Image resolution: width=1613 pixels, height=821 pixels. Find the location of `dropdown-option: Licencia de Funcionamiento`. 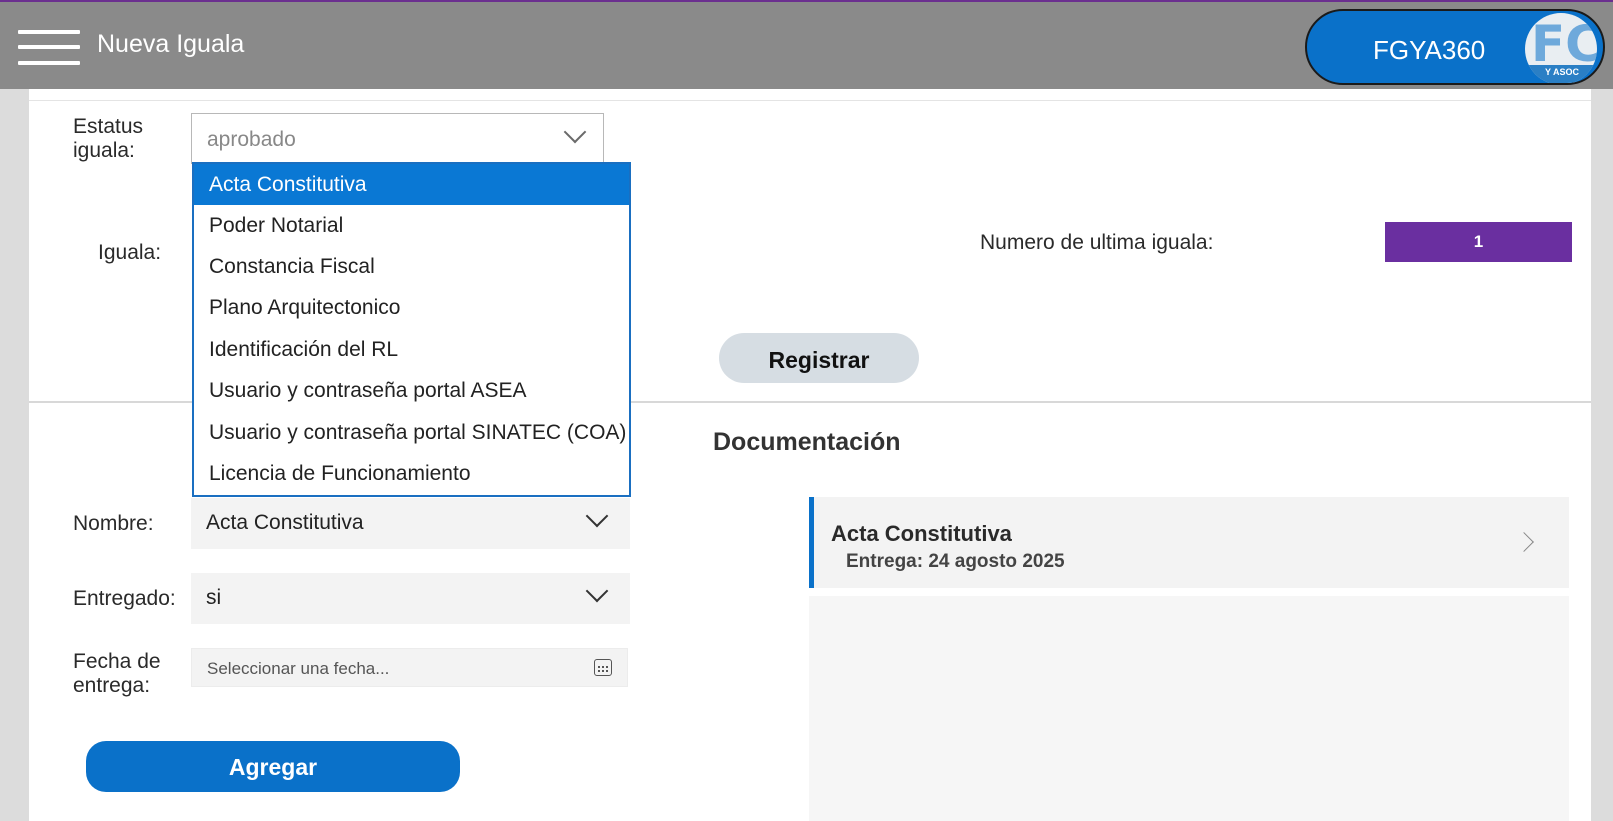

dropdown-option: Licencia de Funcionamiento is located at coordinates (411, 473).